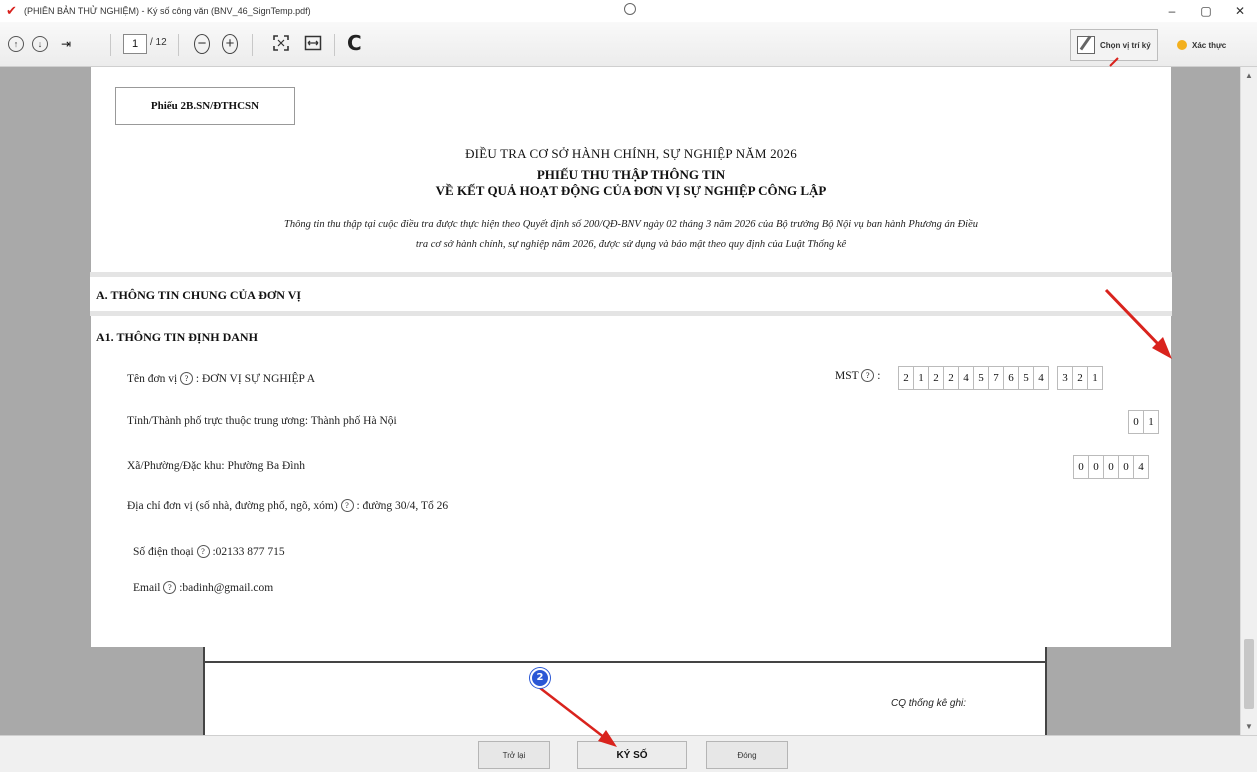 The height and width of the screenshot is (772, 1257). I want to click on zoom-in-button: +, so click(230, 44).